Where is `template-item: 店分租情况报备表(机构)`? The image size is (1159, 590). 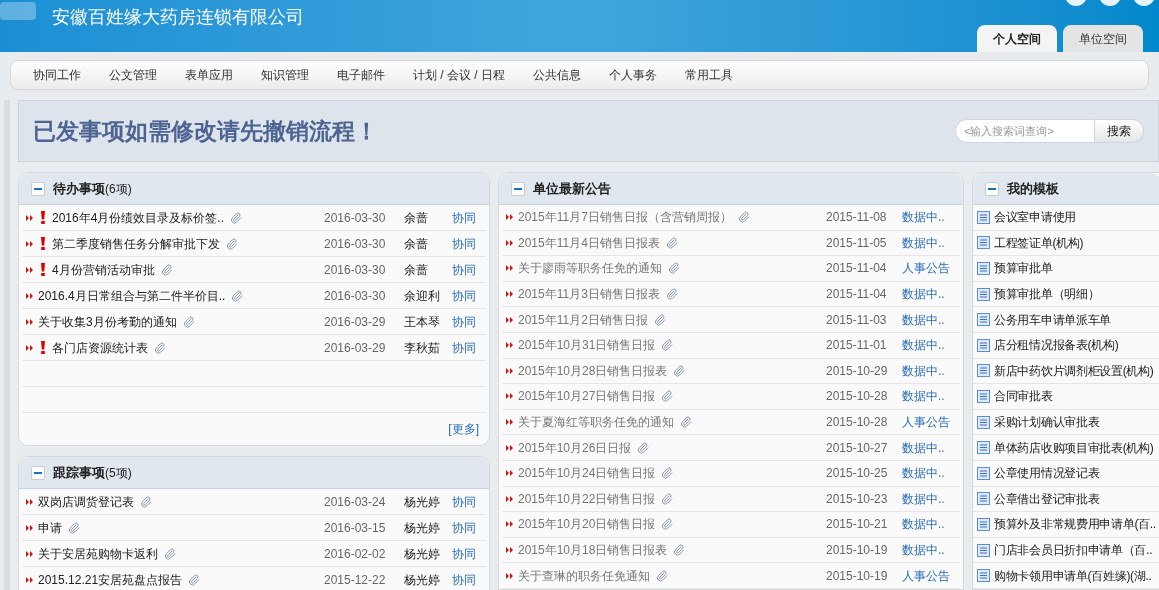
template-item: 店分租情况报备表(机构) is located at coordinates (1056, 345).